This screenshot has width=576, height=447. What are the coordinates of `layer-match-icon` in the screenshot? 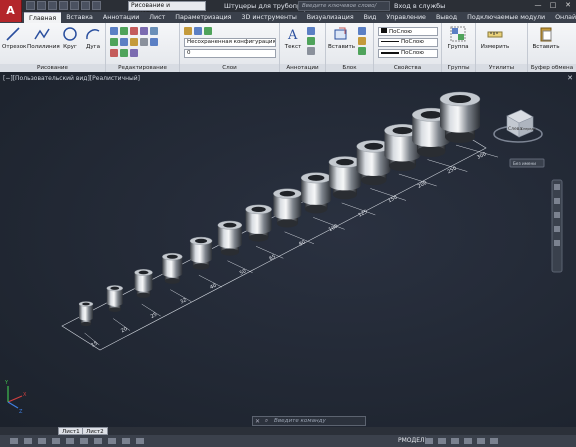 It's located at (198, 31).